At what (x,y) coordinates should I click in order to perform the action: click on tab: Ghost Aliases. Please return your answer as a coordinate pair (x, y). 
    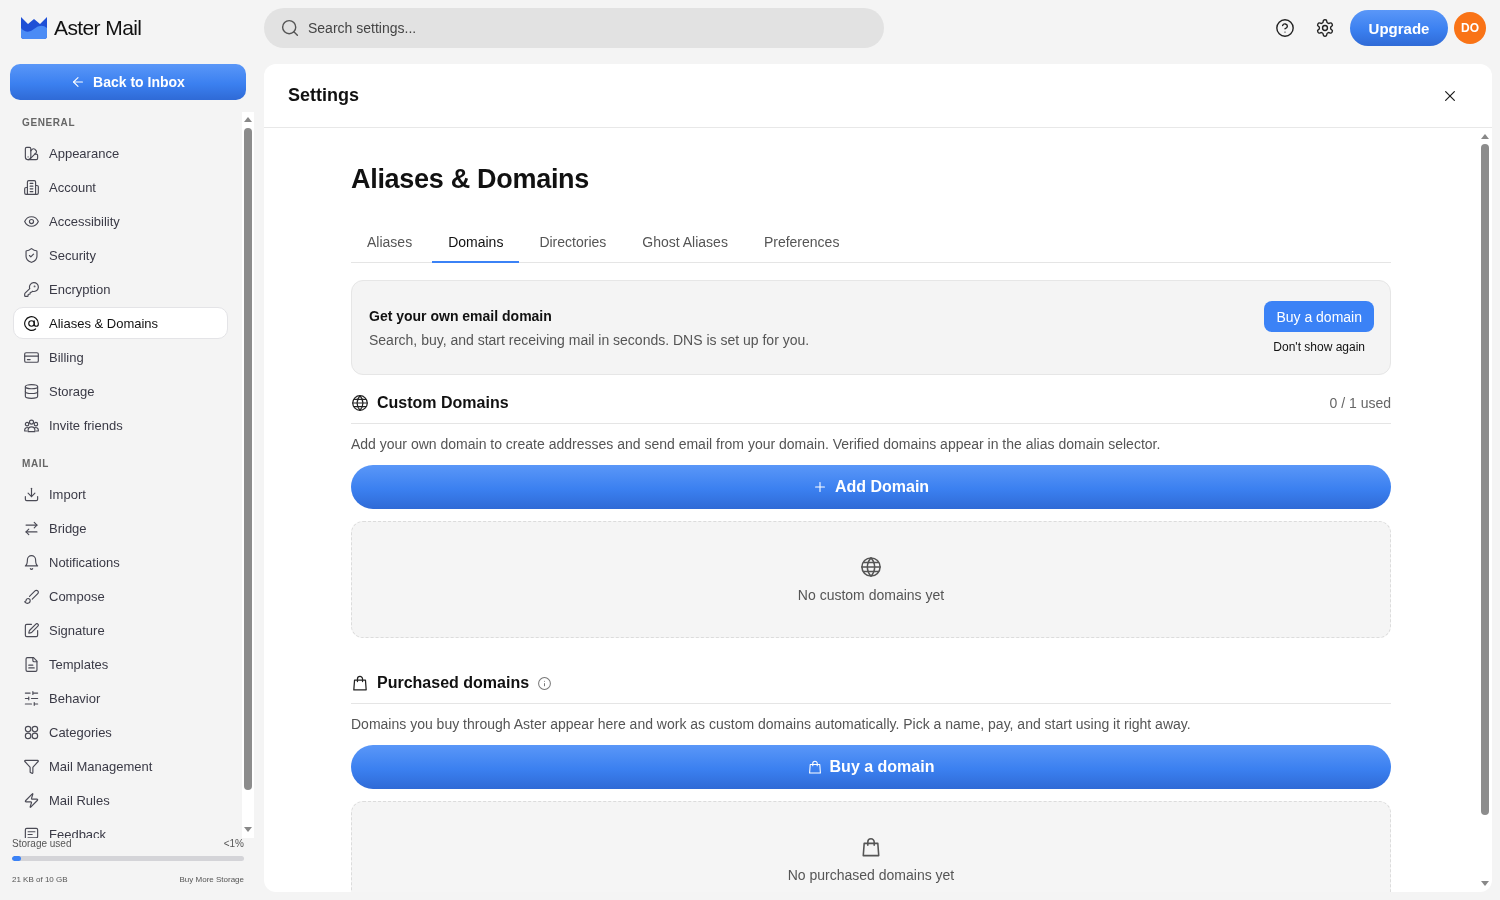
    Looking at the image, I should click on (685, 243).